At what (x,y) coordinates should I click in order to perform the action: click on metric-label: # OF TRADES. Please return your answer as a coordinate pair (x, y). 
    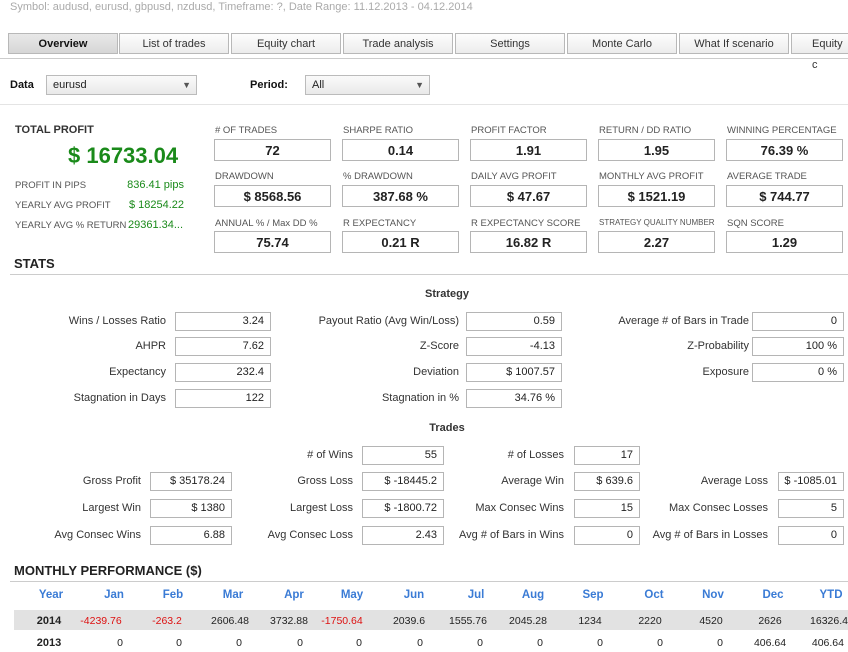
    Looking at the image, I should click on (246, 130).